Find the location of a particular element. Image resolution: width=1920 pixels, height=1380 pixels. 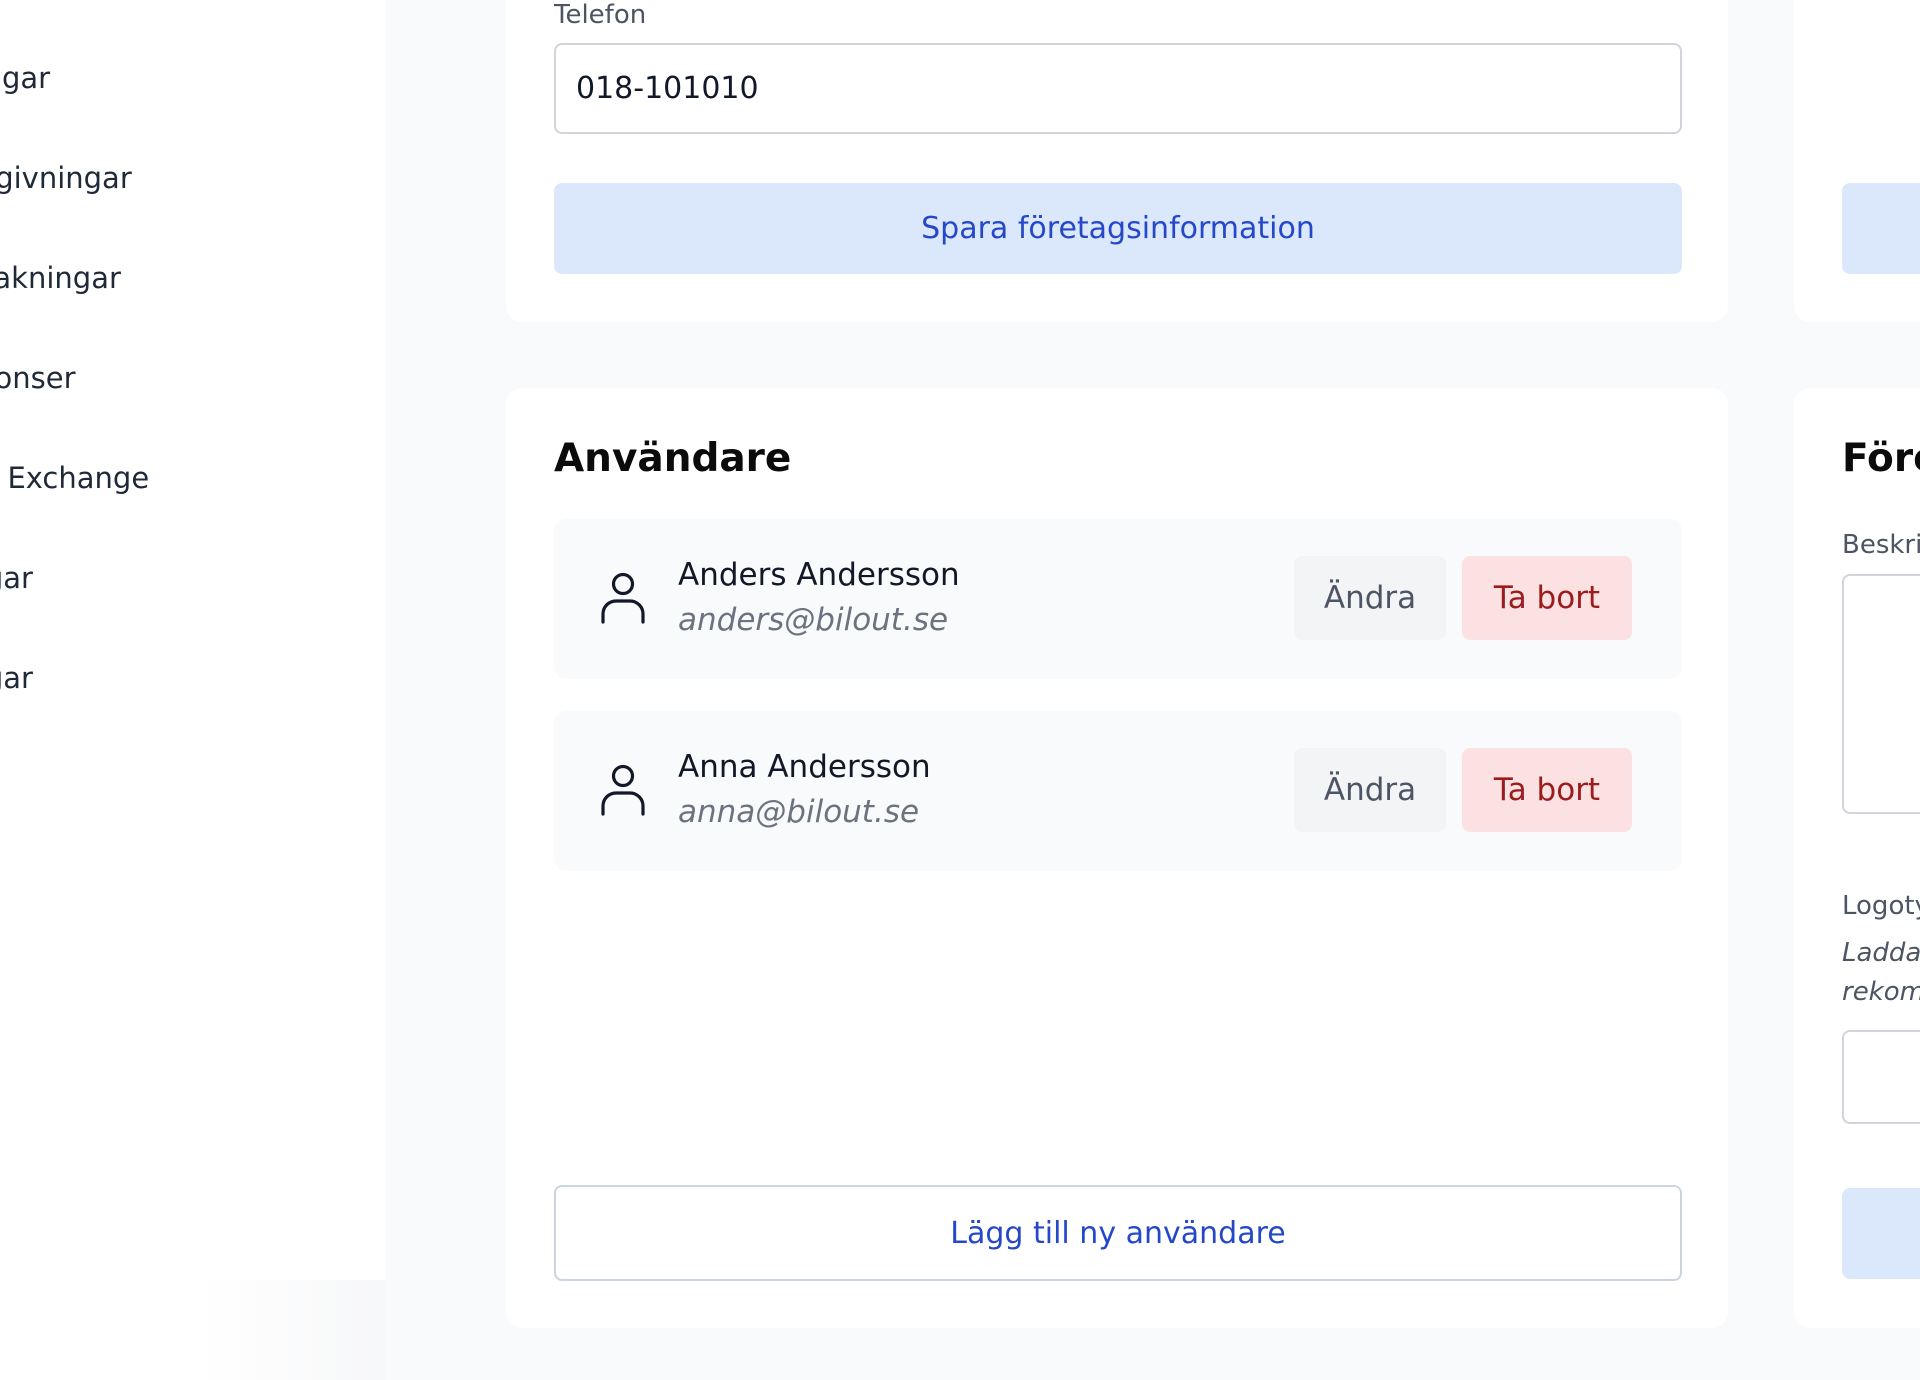

add-user-button: Lägg till ny användare is located at coordinates (1118, 1233).